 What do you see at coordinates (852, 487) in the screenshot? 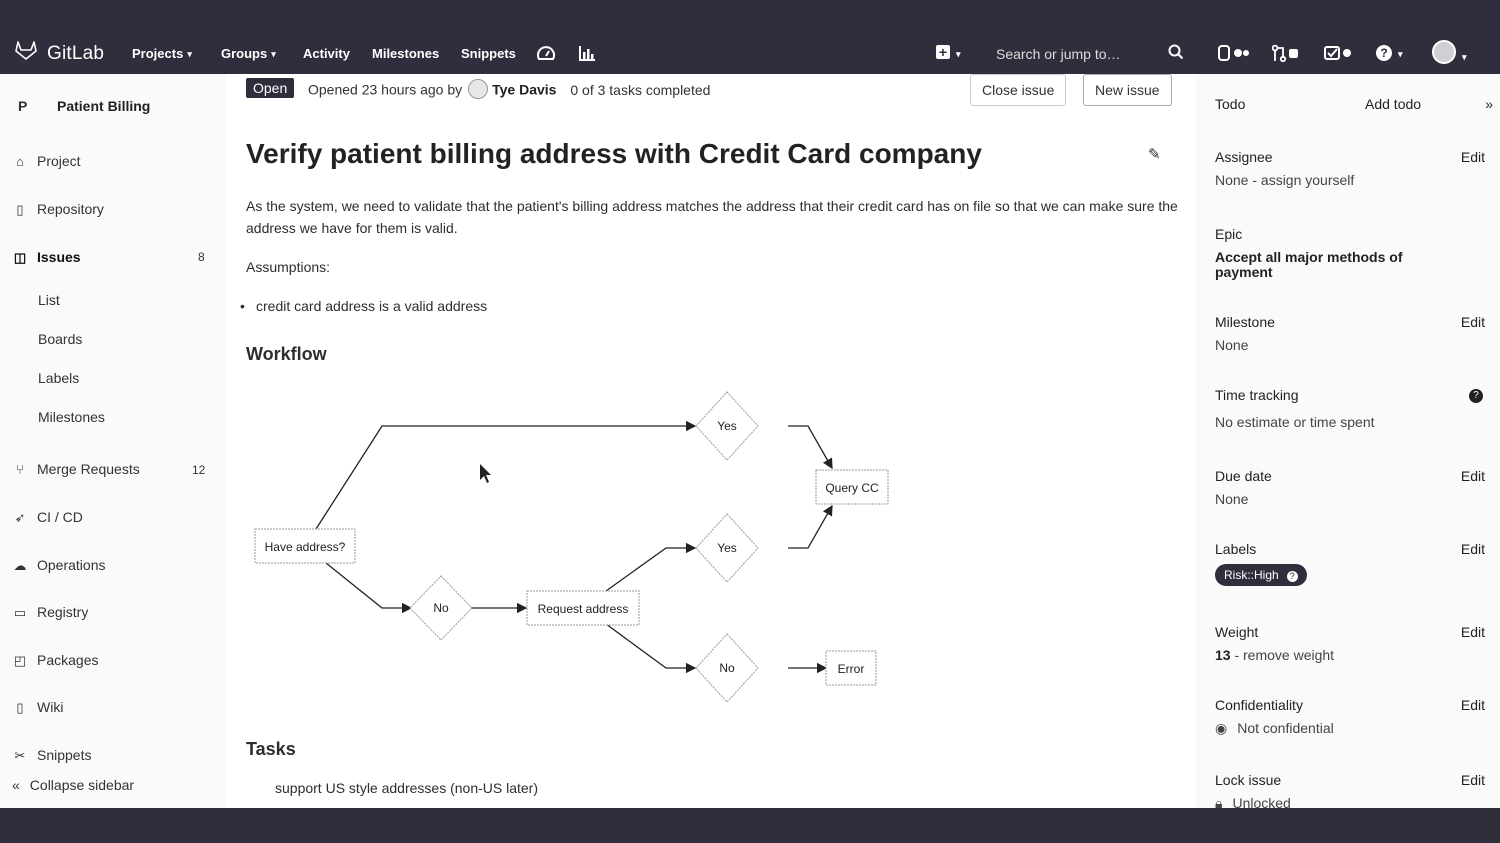
I see `node-query-cc: Query CC` at bounding box center [852, 487].